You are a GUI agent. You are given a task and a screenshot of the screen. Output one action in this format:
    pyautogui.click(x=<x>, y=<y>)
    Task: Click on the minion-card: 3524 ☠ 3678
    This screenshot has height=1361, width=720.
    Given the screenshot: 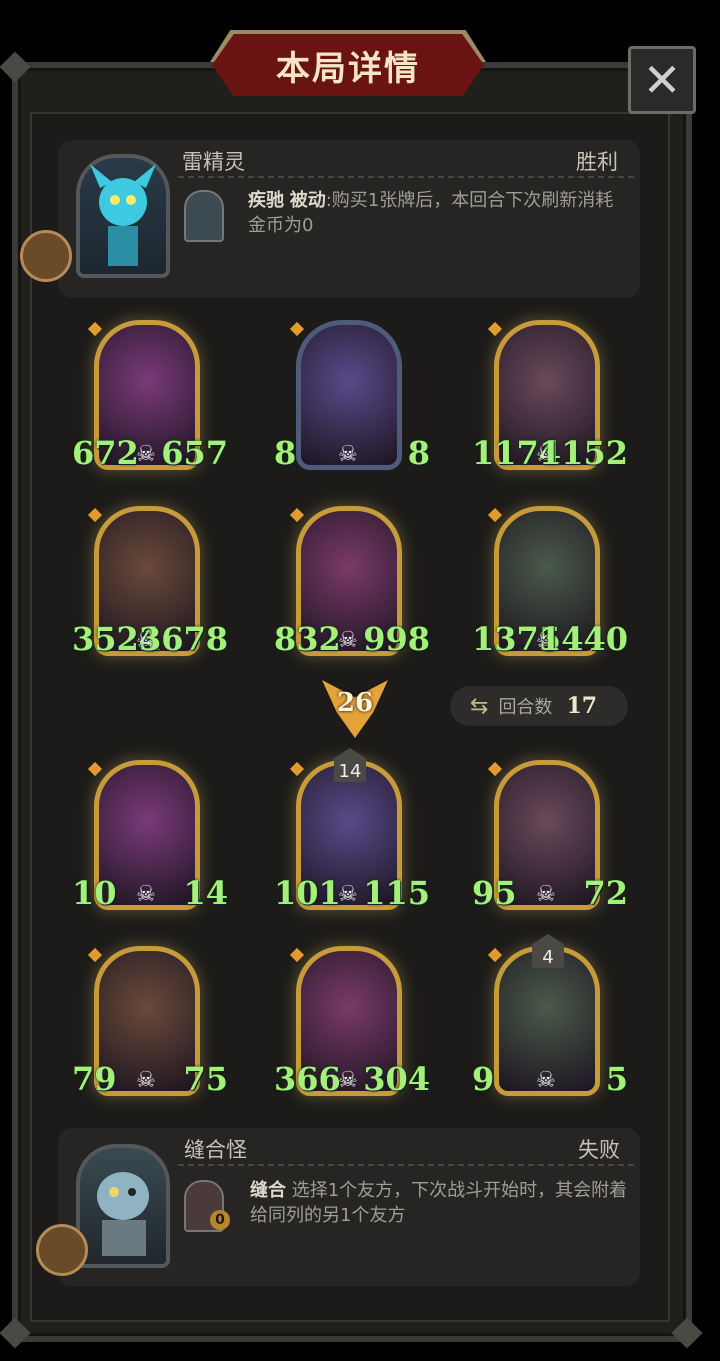 What is the action you would take?
    pyautogui.click(x=150, y=582)
    